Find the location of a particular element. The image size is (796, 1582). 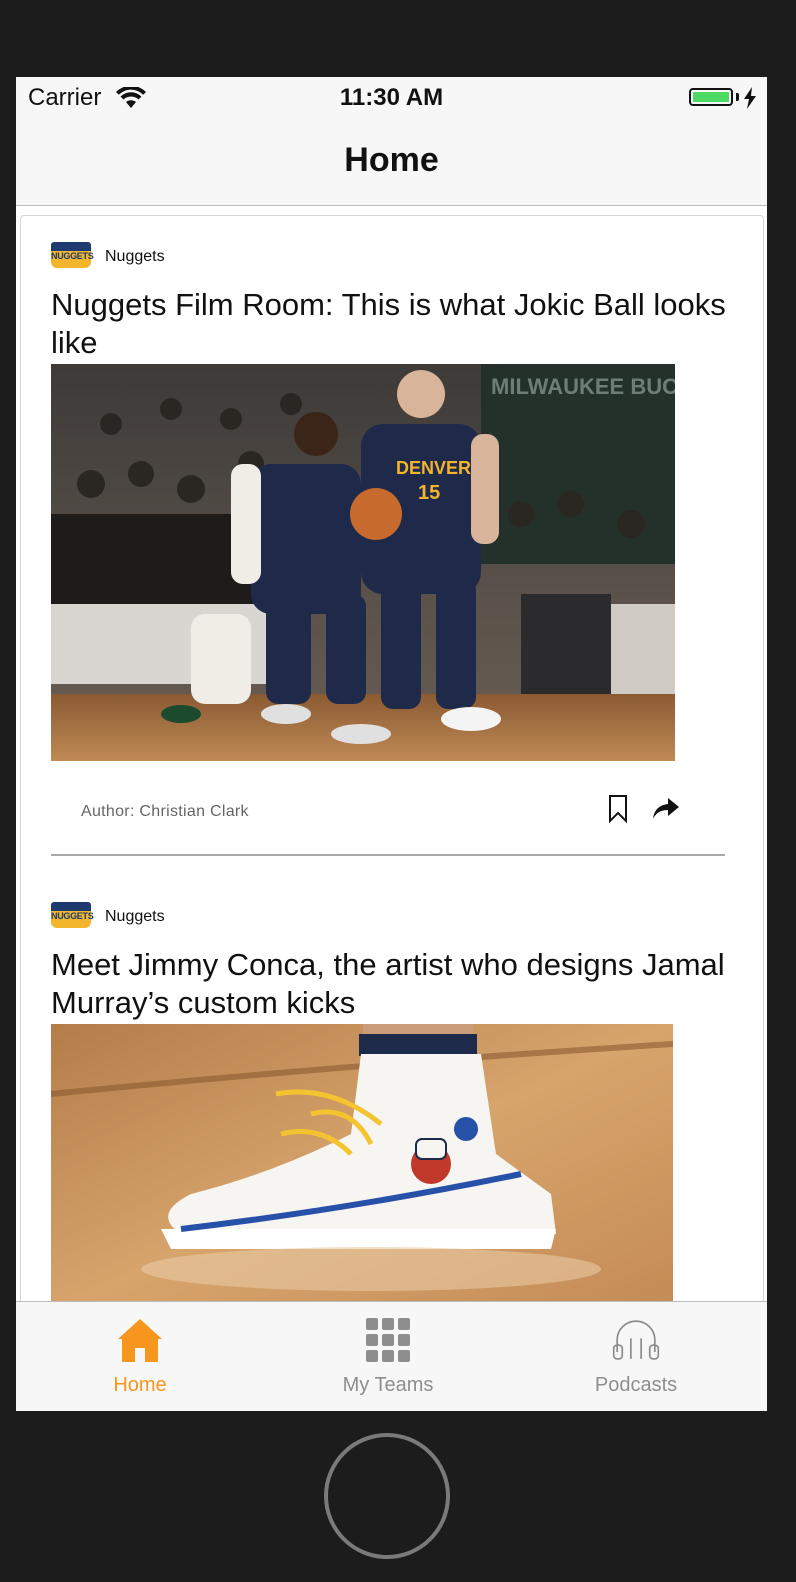

article-meta-row: Author: Christian Clark is located at coordinates (391, 814).